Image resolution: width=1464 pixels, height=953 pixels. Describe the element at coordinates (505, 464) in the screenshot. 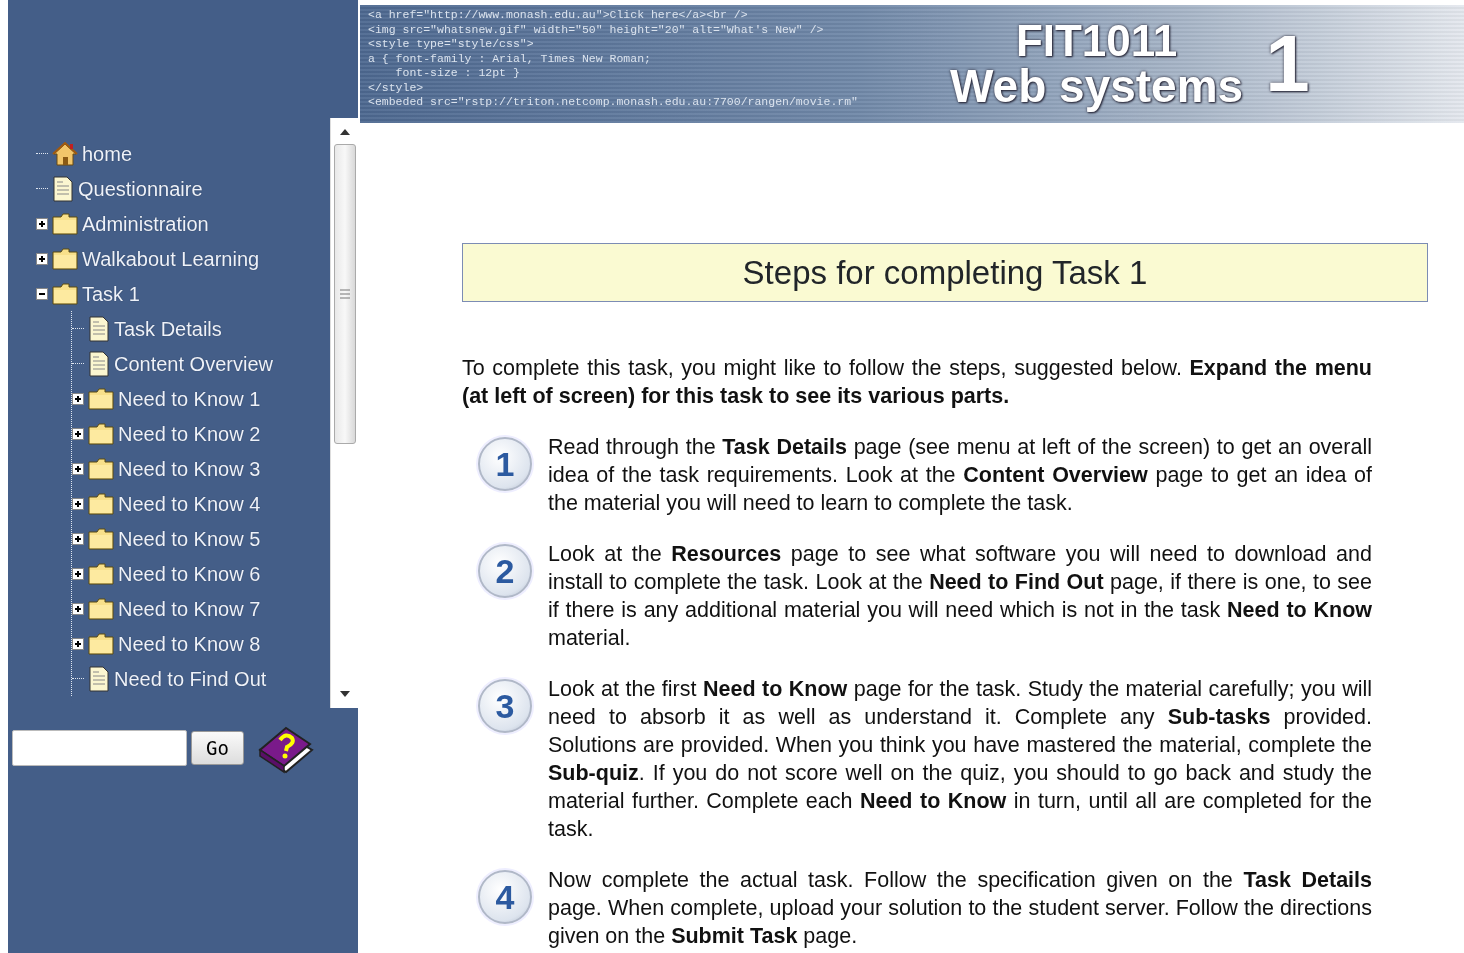

I see `step-number-badge: 1` at that location.